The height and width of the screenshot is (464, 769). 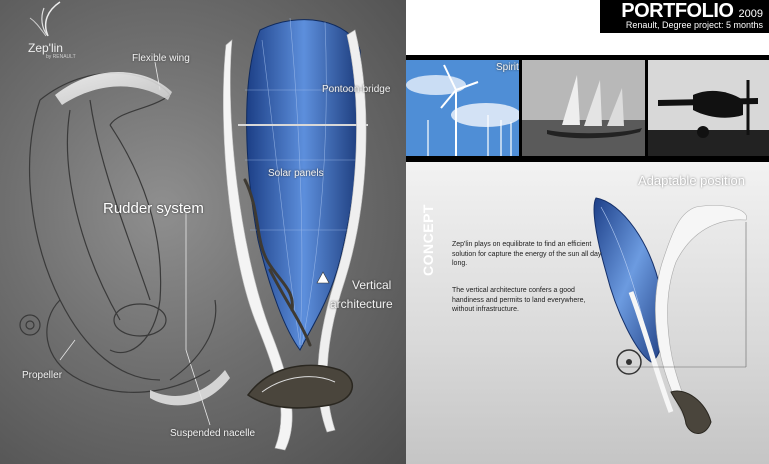 What do you see at coordinates (42, 375) in the screenshot?
I see `label-propeller: Propeller` at bounding box center [42, 375].